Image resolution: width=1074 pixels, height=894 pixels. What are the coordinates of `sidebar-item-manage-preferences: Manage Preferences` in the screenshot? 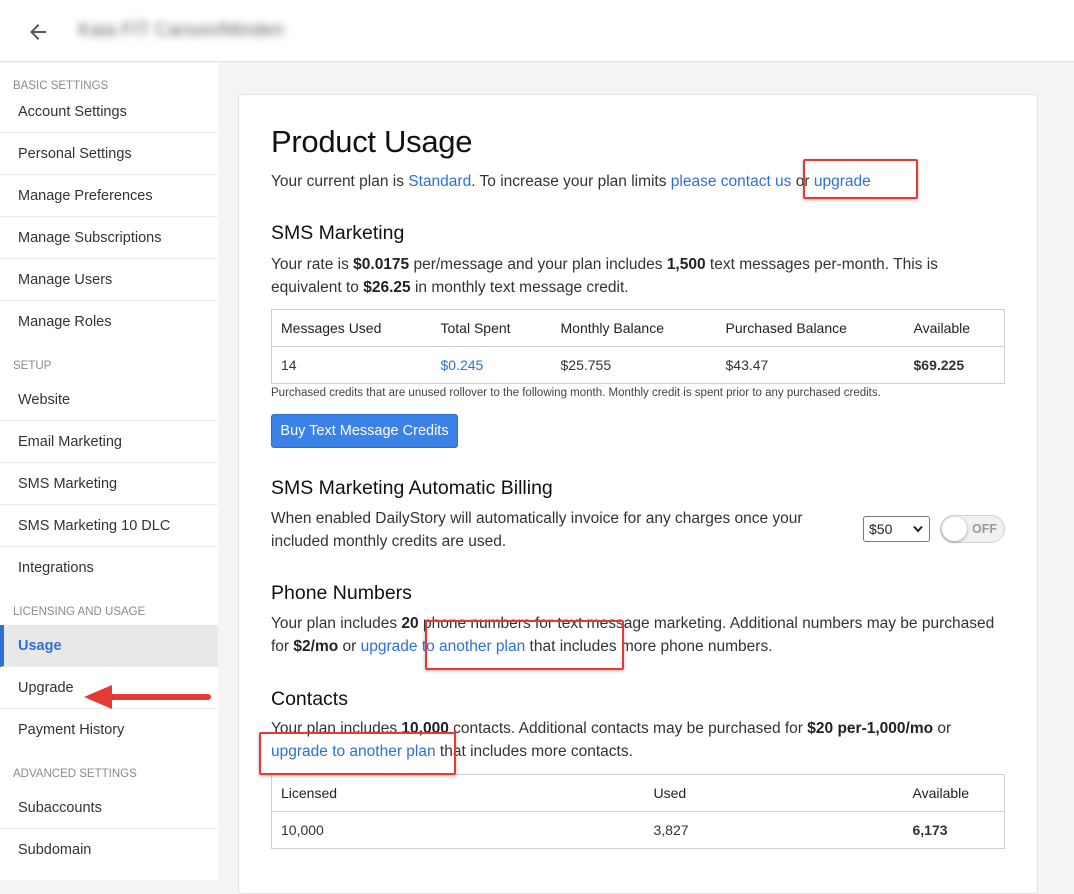 It's located at (109, 196).